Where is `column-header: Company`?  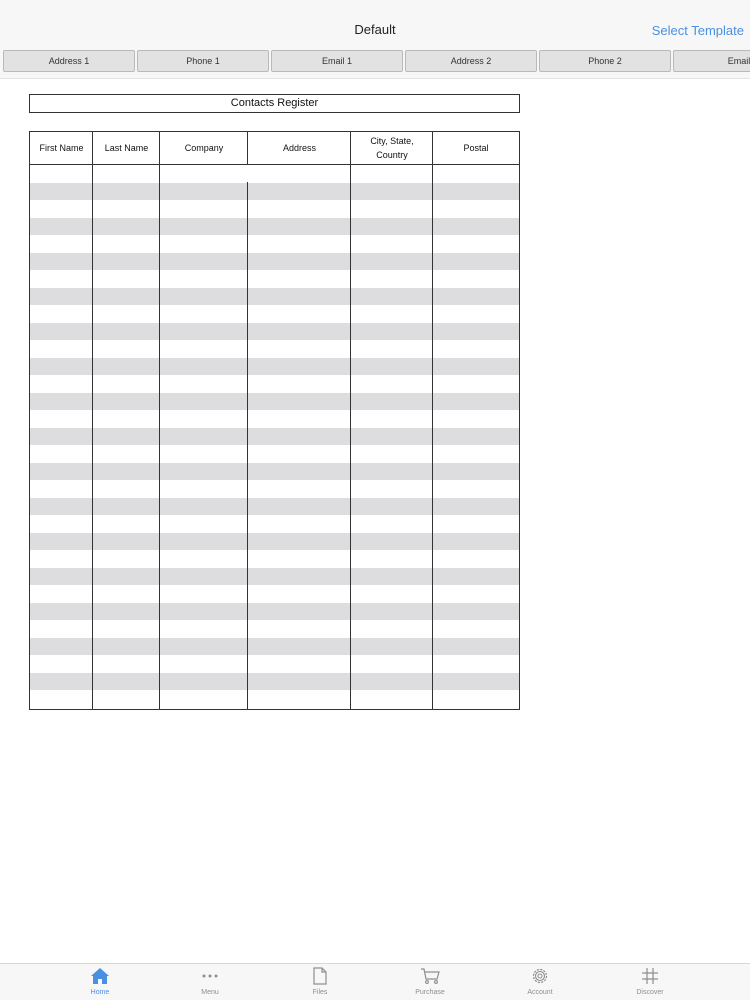 column-header: Company is located at coordinates (204, 148).